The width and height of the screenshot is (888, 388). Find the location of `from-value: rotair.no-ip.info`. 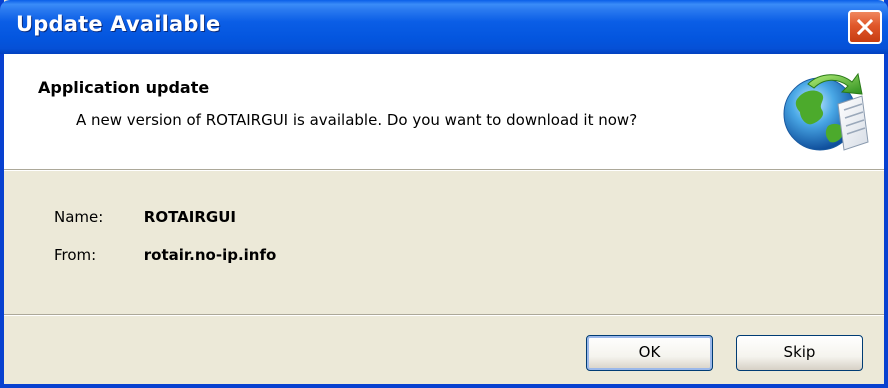

from-value: rotair.no-ip.info is located at coordinates (210, 255).